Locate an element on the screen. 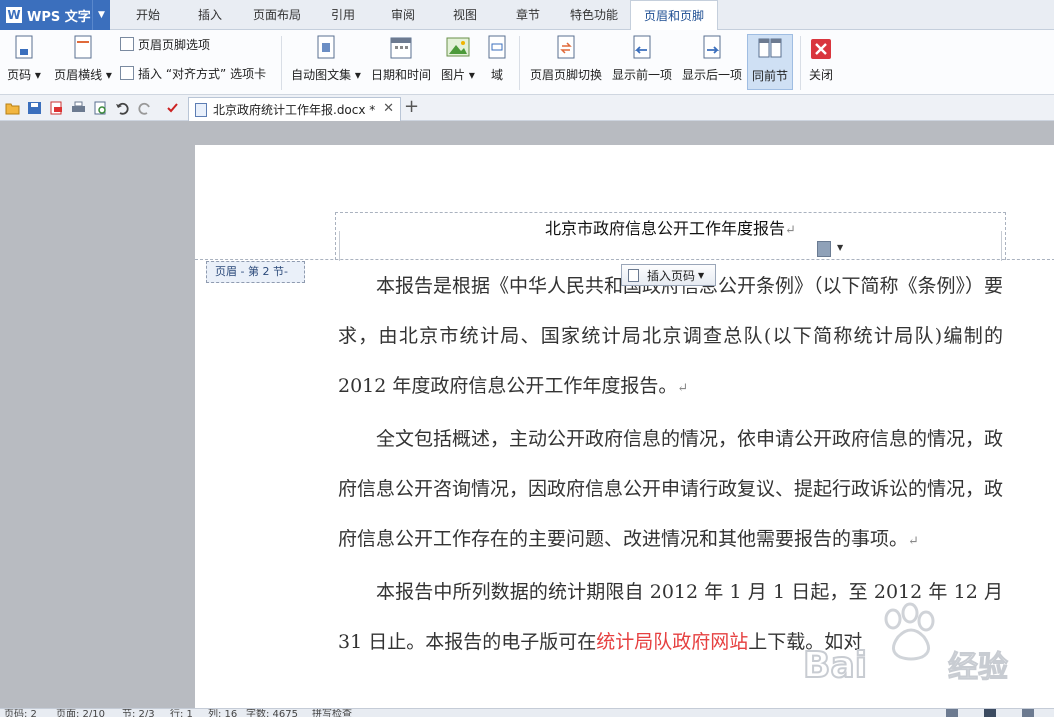 This screenshot has height=717, width=1054. picture-button: 图片 ▾ is located at coordinates (458, 62).